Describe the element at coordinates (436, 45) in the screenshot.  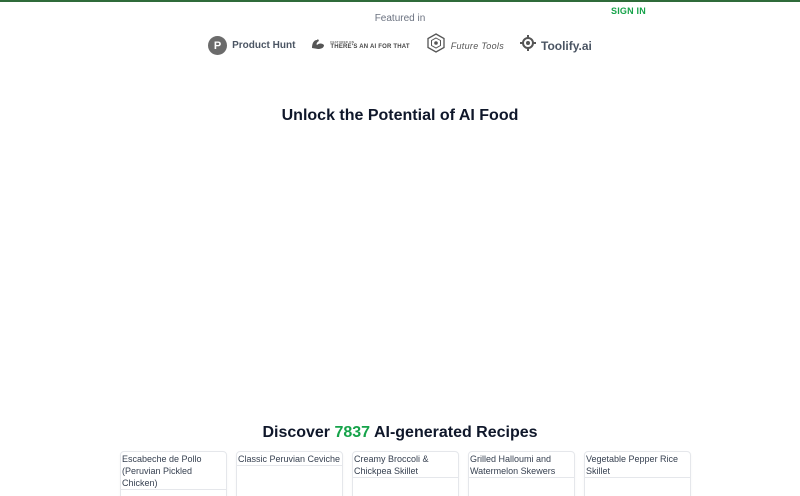
I see `future-tools-icon` at that location.